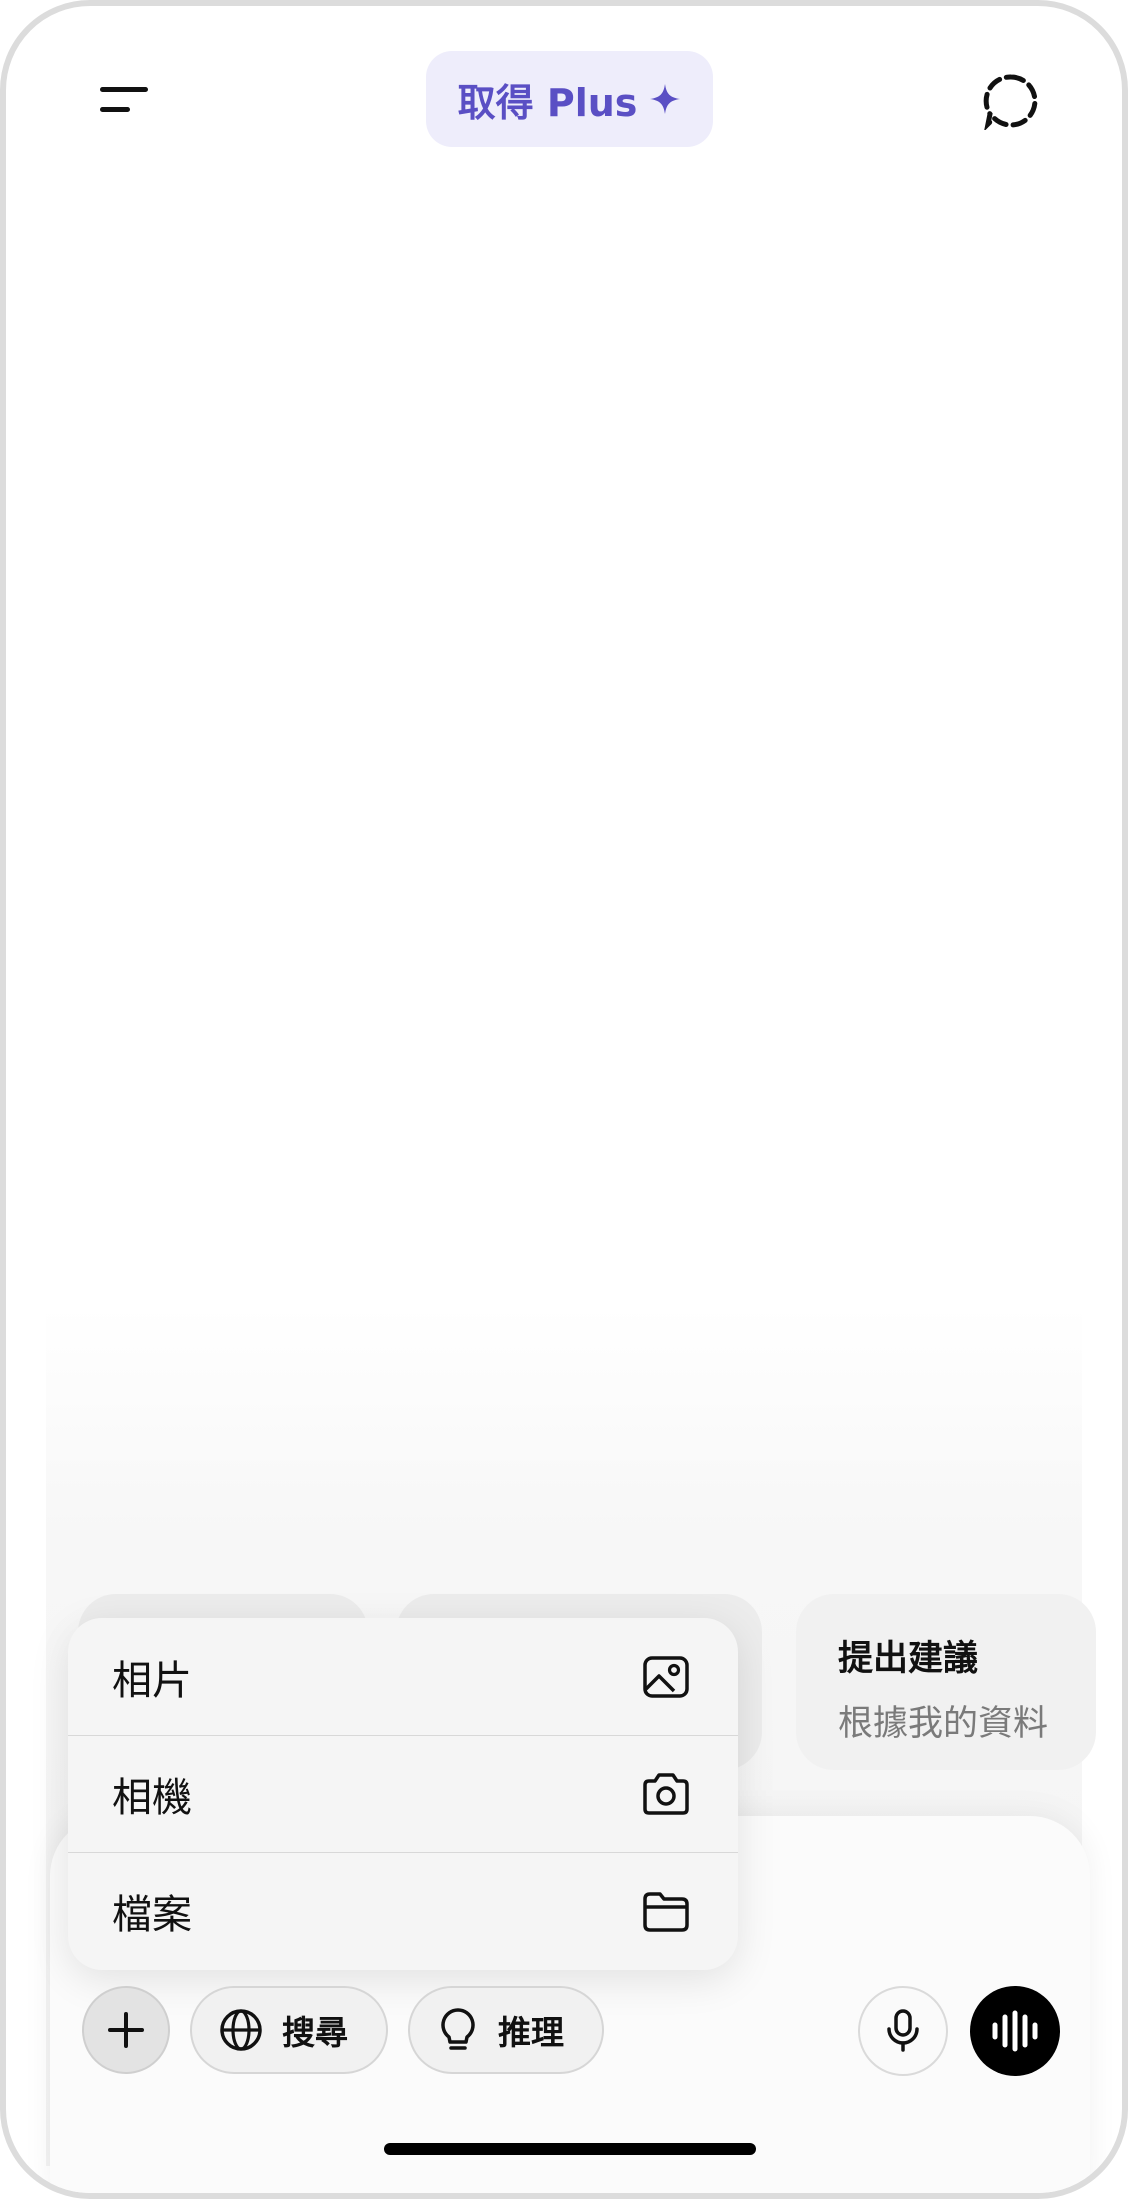  I want to click on voice-mode-button, so click(1015, 2031).